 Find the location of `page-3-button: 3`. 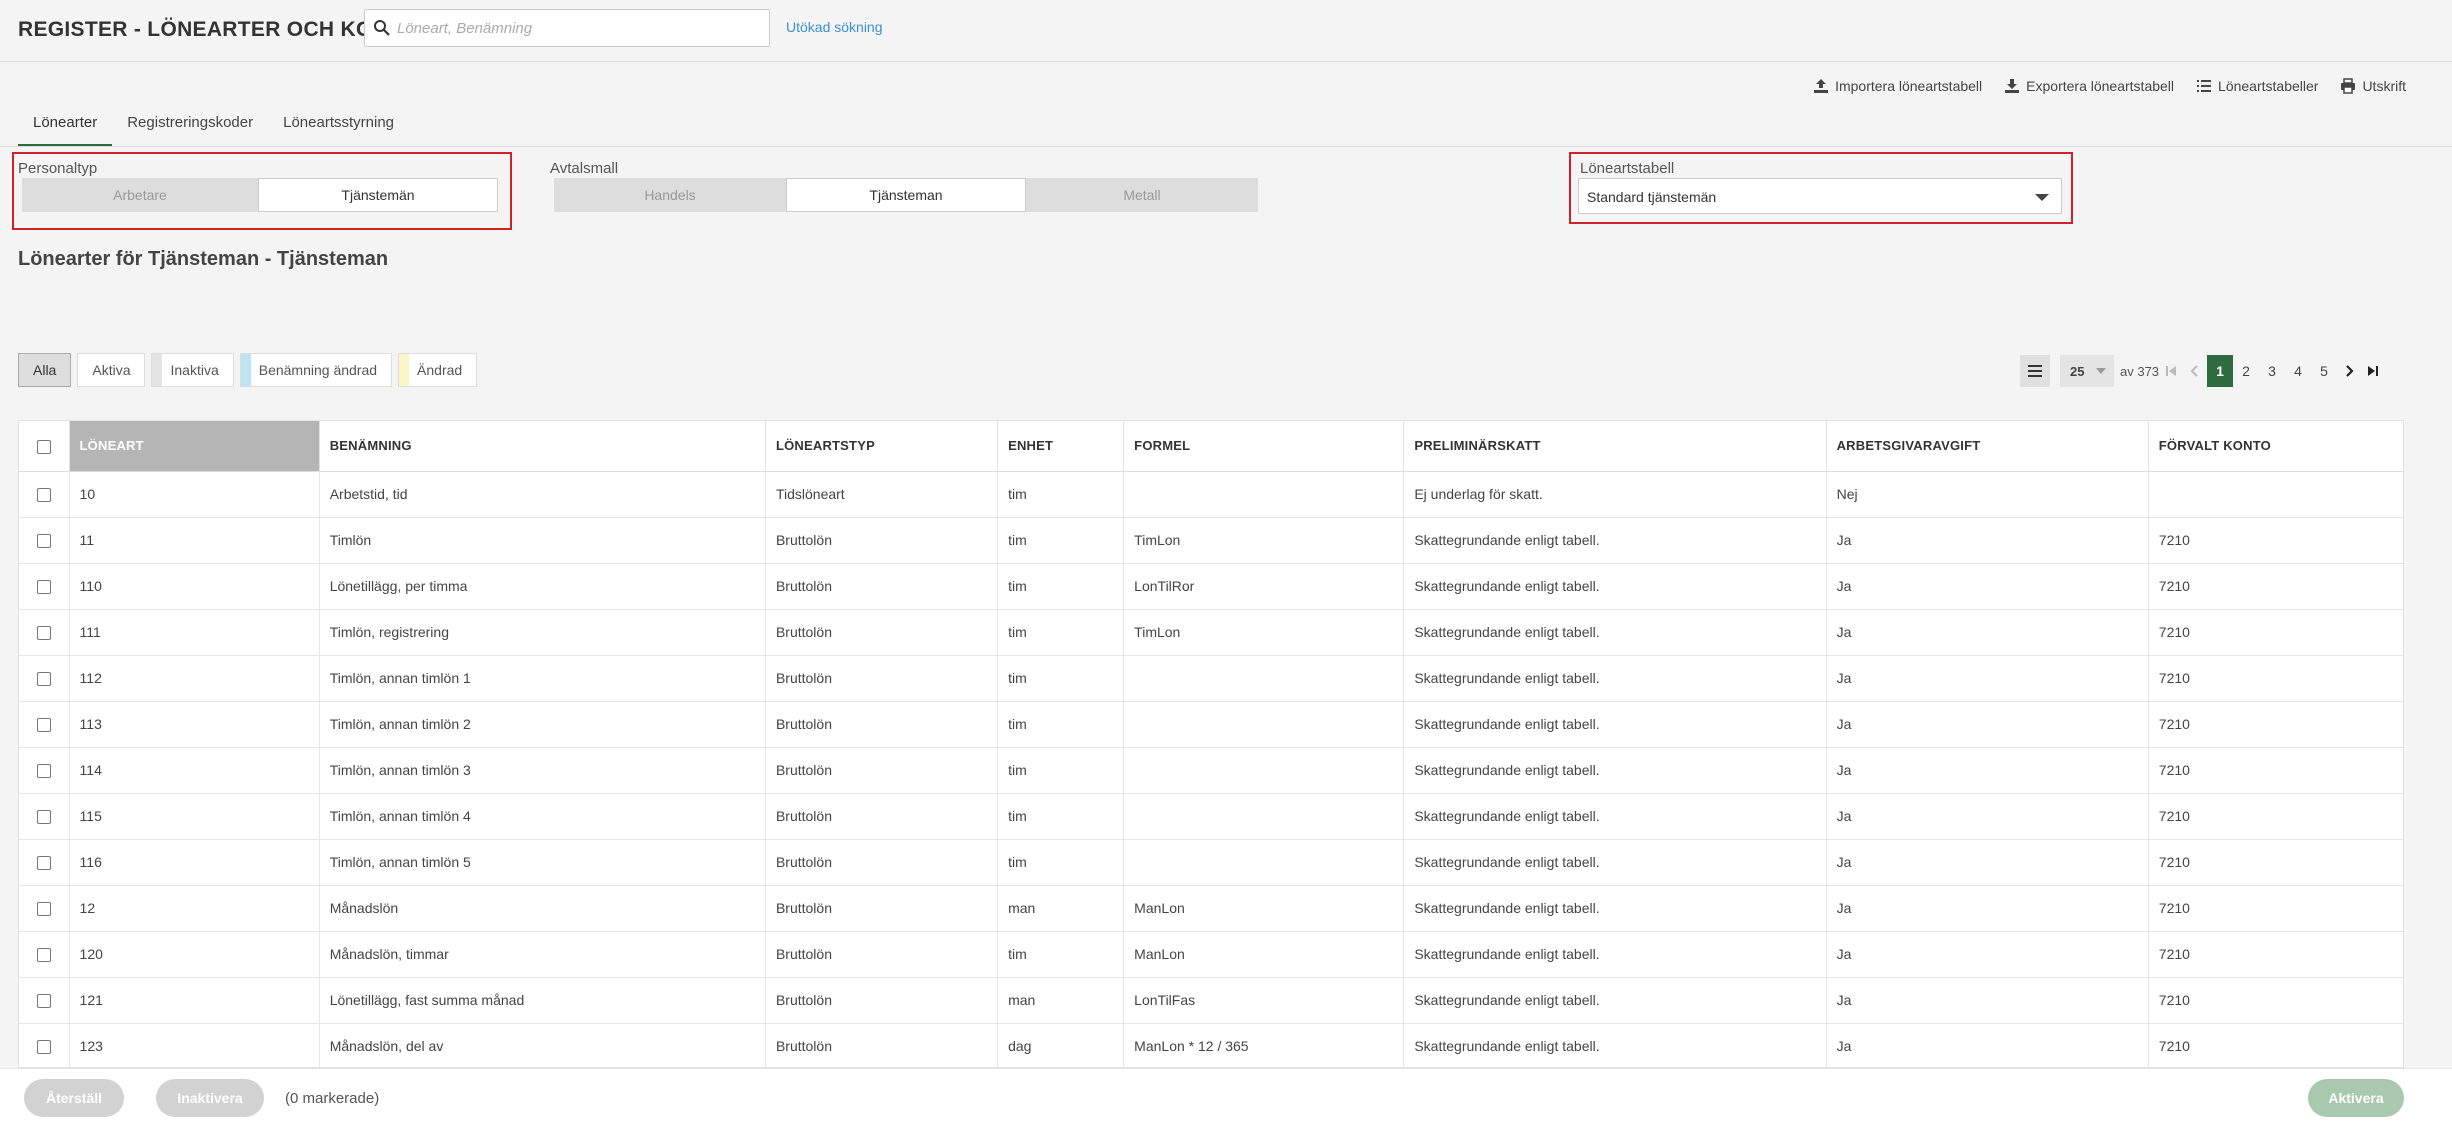

page-3-button: 3 is located at coordinates (2272, 371).